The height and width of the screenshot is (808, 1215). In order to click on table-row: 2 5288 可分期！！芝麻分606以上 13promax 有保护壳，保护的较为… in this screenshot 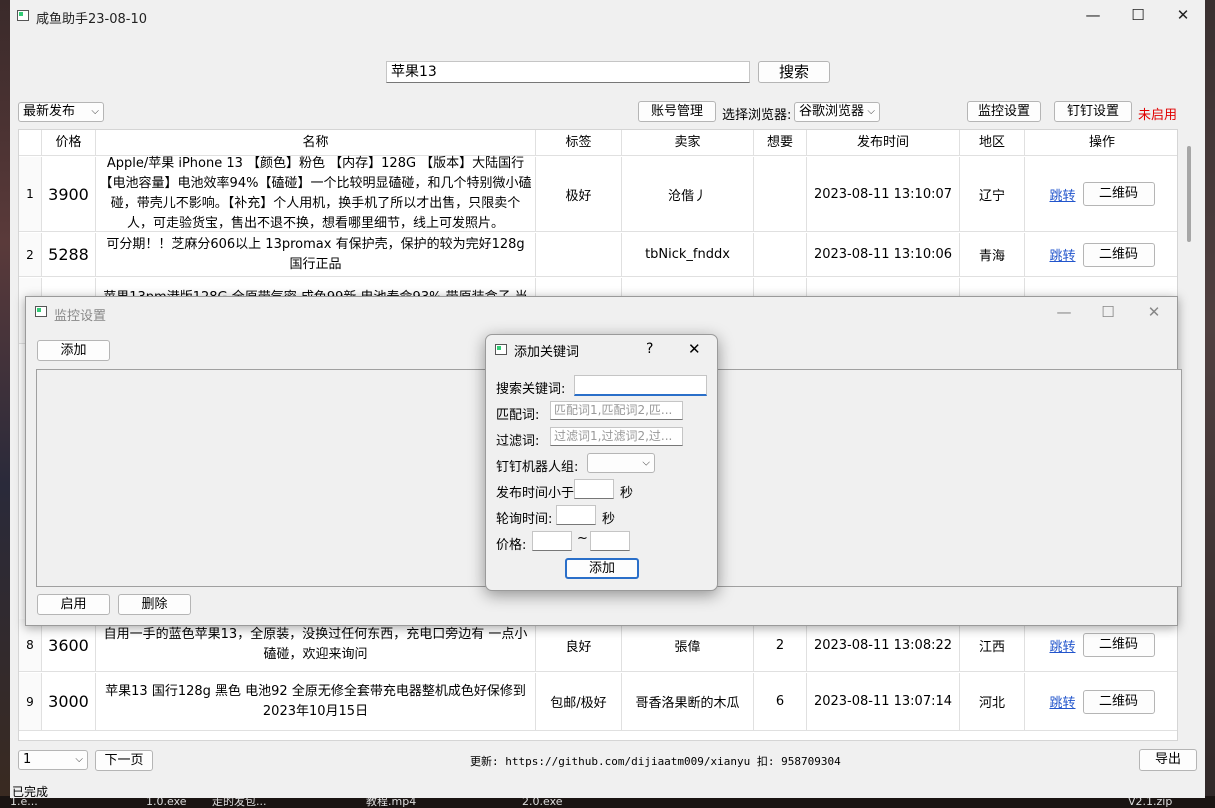, I will do `click(598, 255)`.